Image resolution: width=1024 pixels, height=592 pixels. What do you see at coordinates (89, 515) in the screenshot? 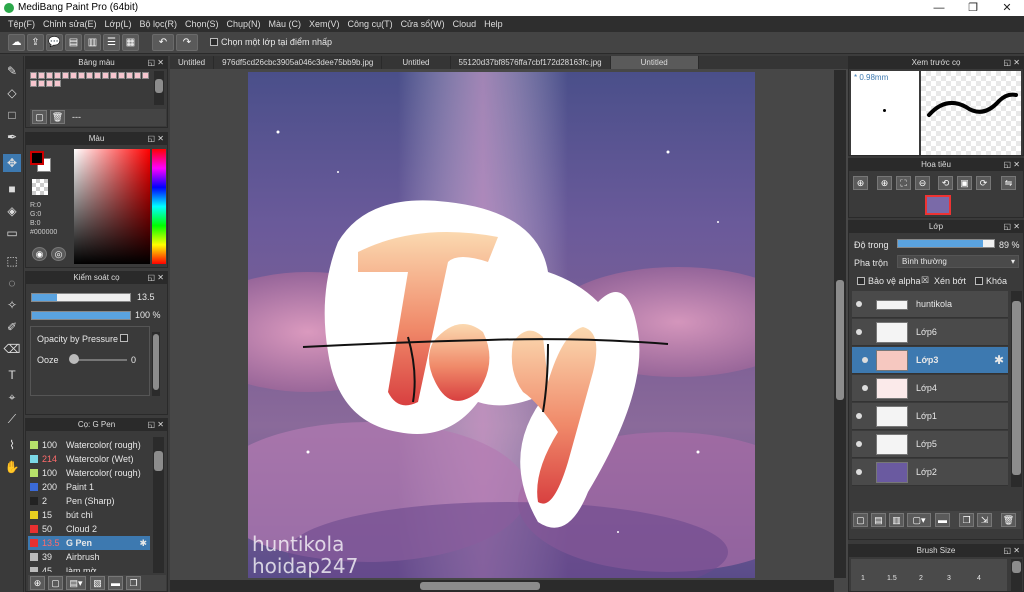
I see `brush-item: 15 bút chì` at bounding box center [89, 515].